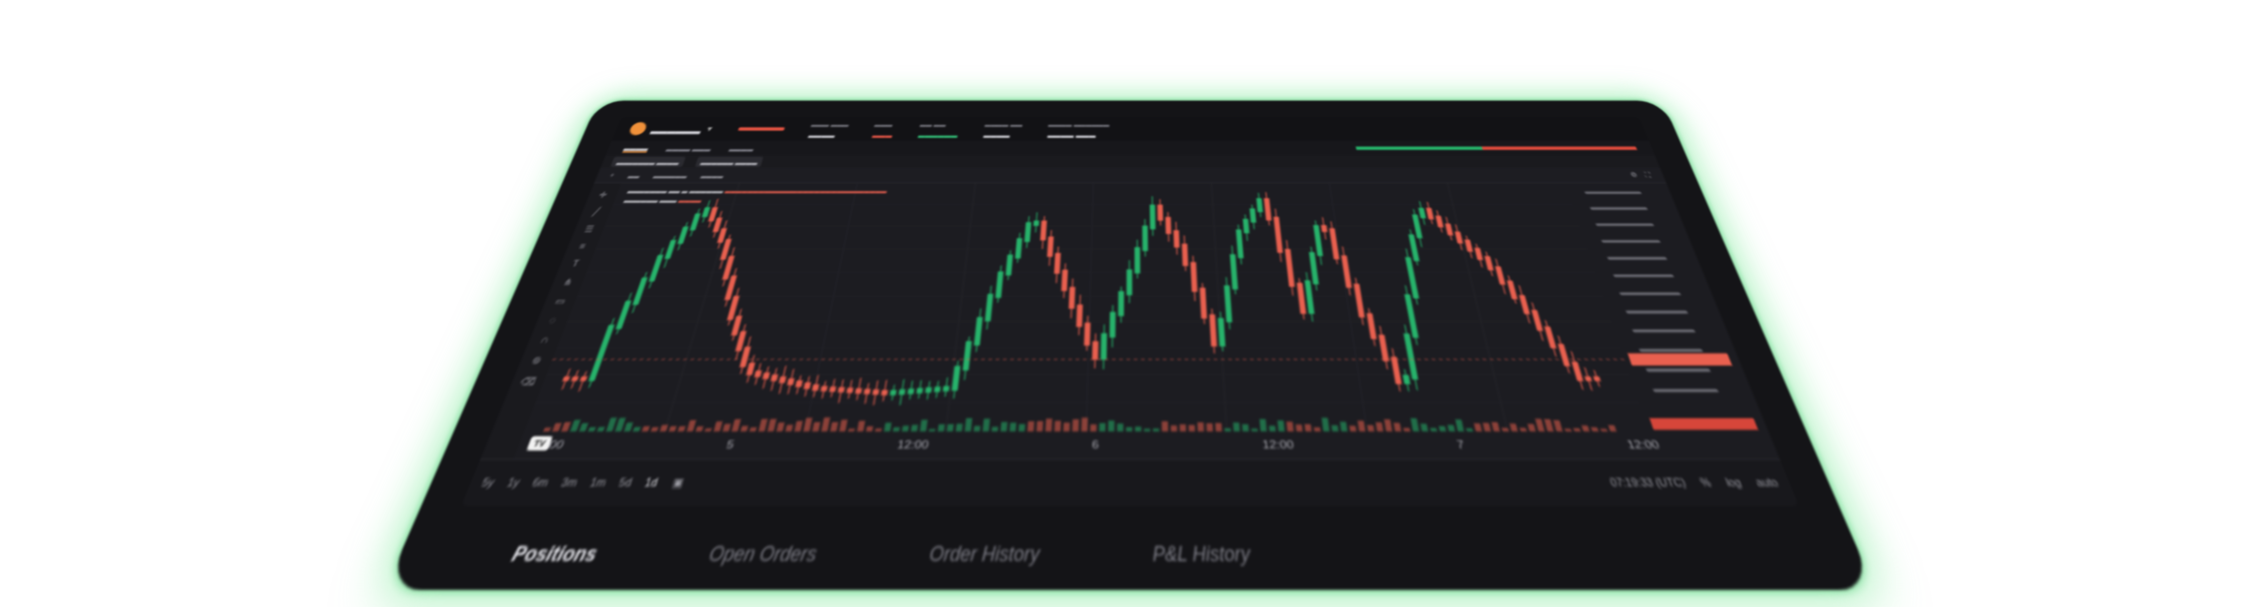 The image size is (2263, 607). What do you see at coordinates (1767, 482) in the screenshot?
I see `auto-toggle: auto` at bounding box center [1767, 482].